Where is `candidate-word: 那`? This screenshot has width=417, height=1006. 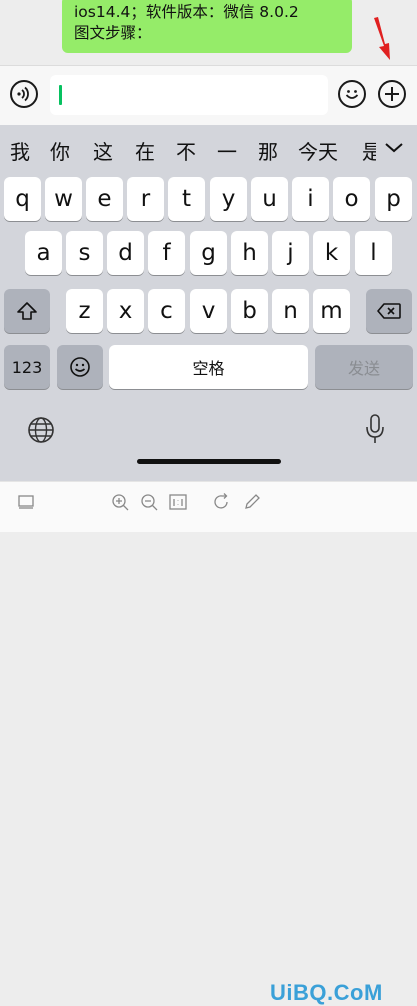 candidate-word: 那 is located at coordinates (268, 150).